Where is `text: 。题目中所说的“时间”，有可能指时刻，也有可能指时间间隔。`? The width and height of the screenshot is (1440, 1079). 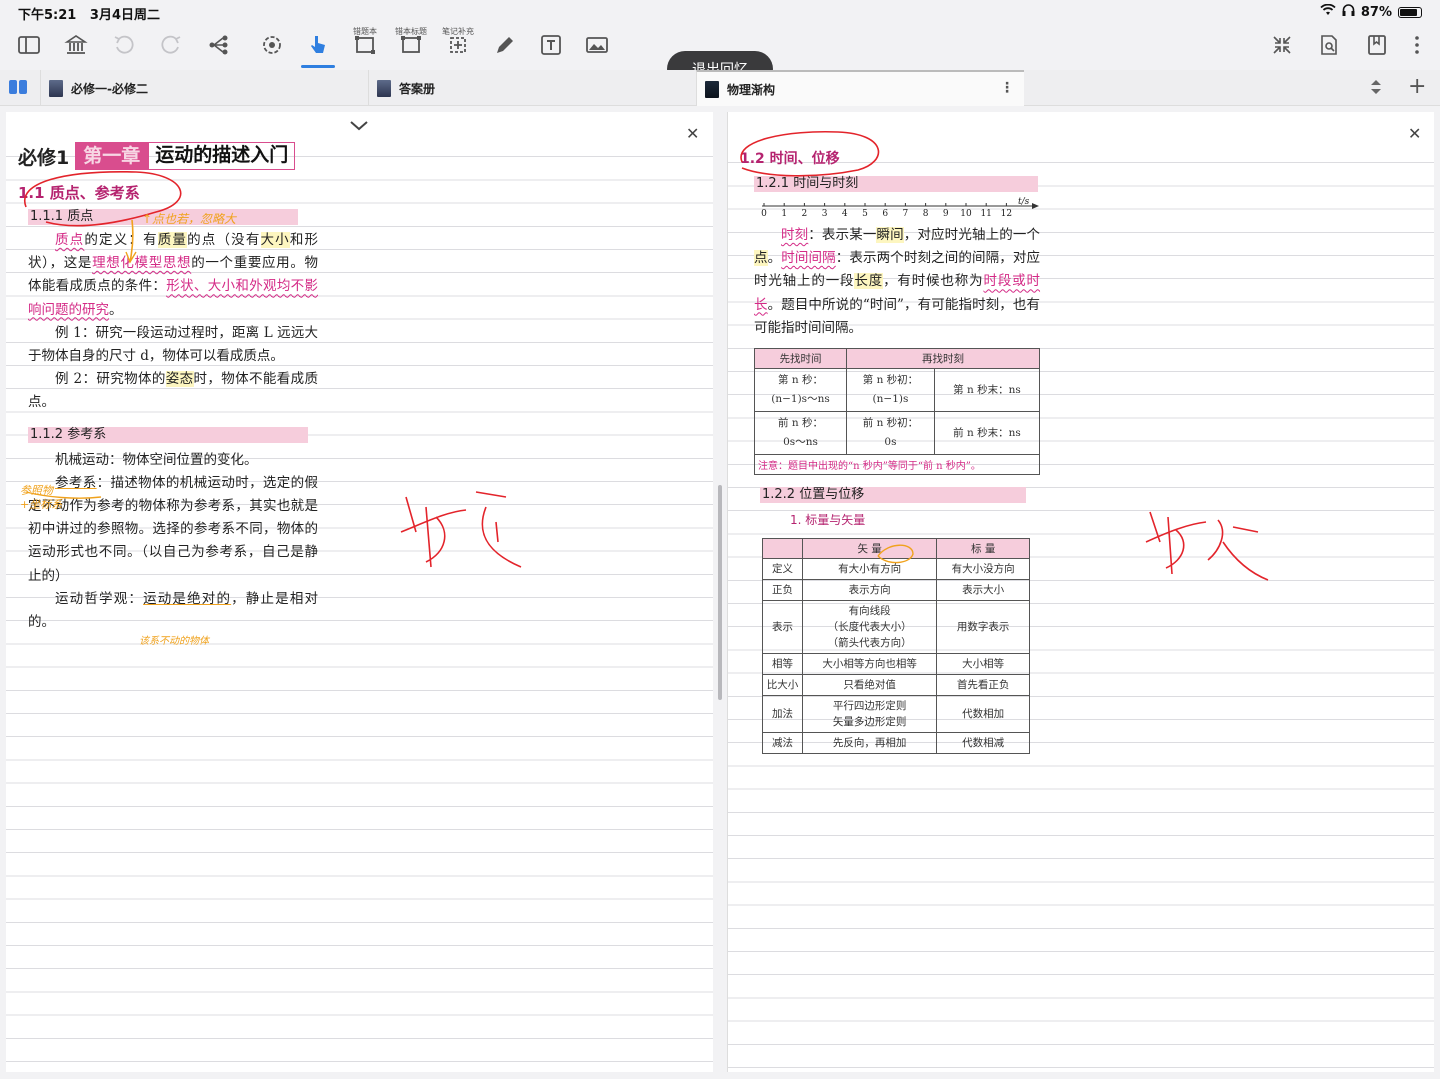 text: 。题目中所说的“时间”，有可能指时刻，也有可能指时间间隔。 is located at coordinates (897, 316).